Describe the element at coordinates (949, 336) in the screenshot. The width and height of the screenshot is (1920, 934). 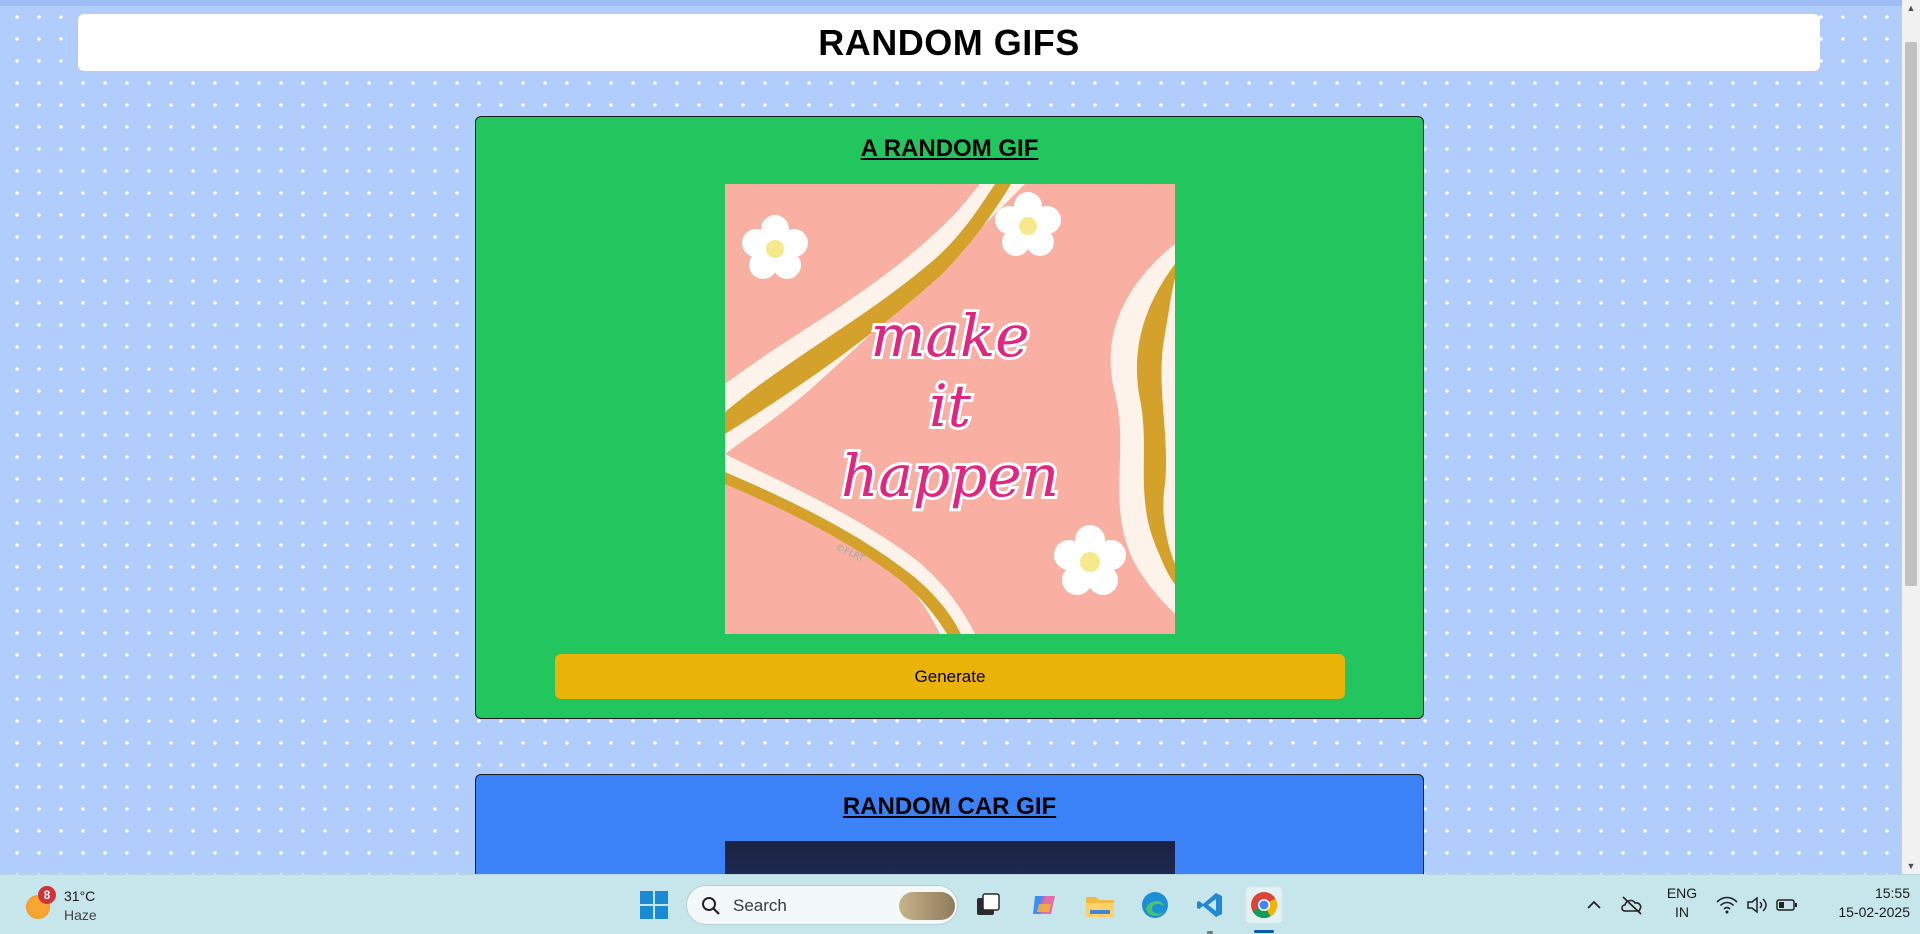
I see `gif-text-line-1-fill: make` at that location.